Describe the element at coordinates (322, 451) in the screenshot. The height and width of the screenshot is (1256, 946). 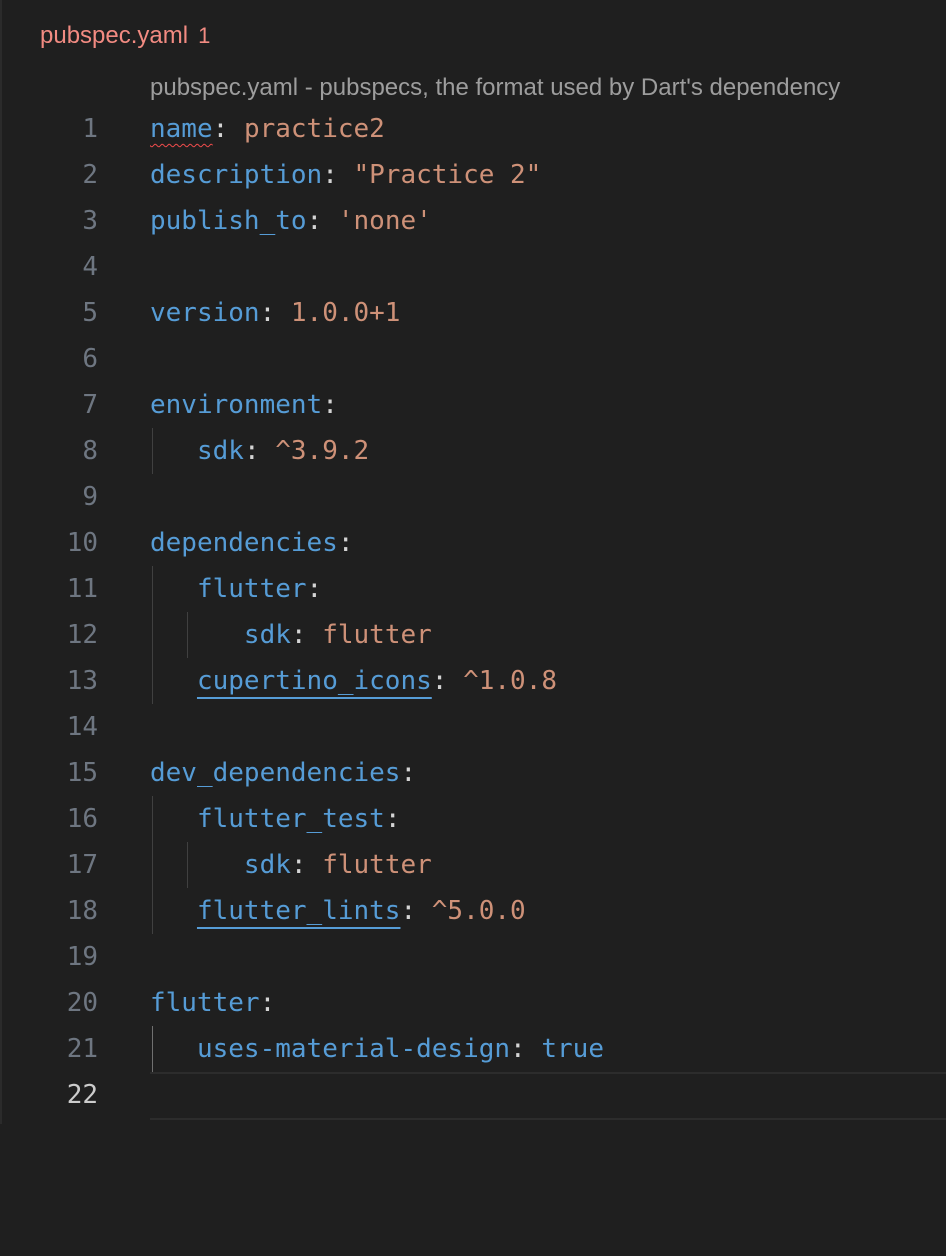
I see `yaml-value-sdk: ^3.9.2` at that location.